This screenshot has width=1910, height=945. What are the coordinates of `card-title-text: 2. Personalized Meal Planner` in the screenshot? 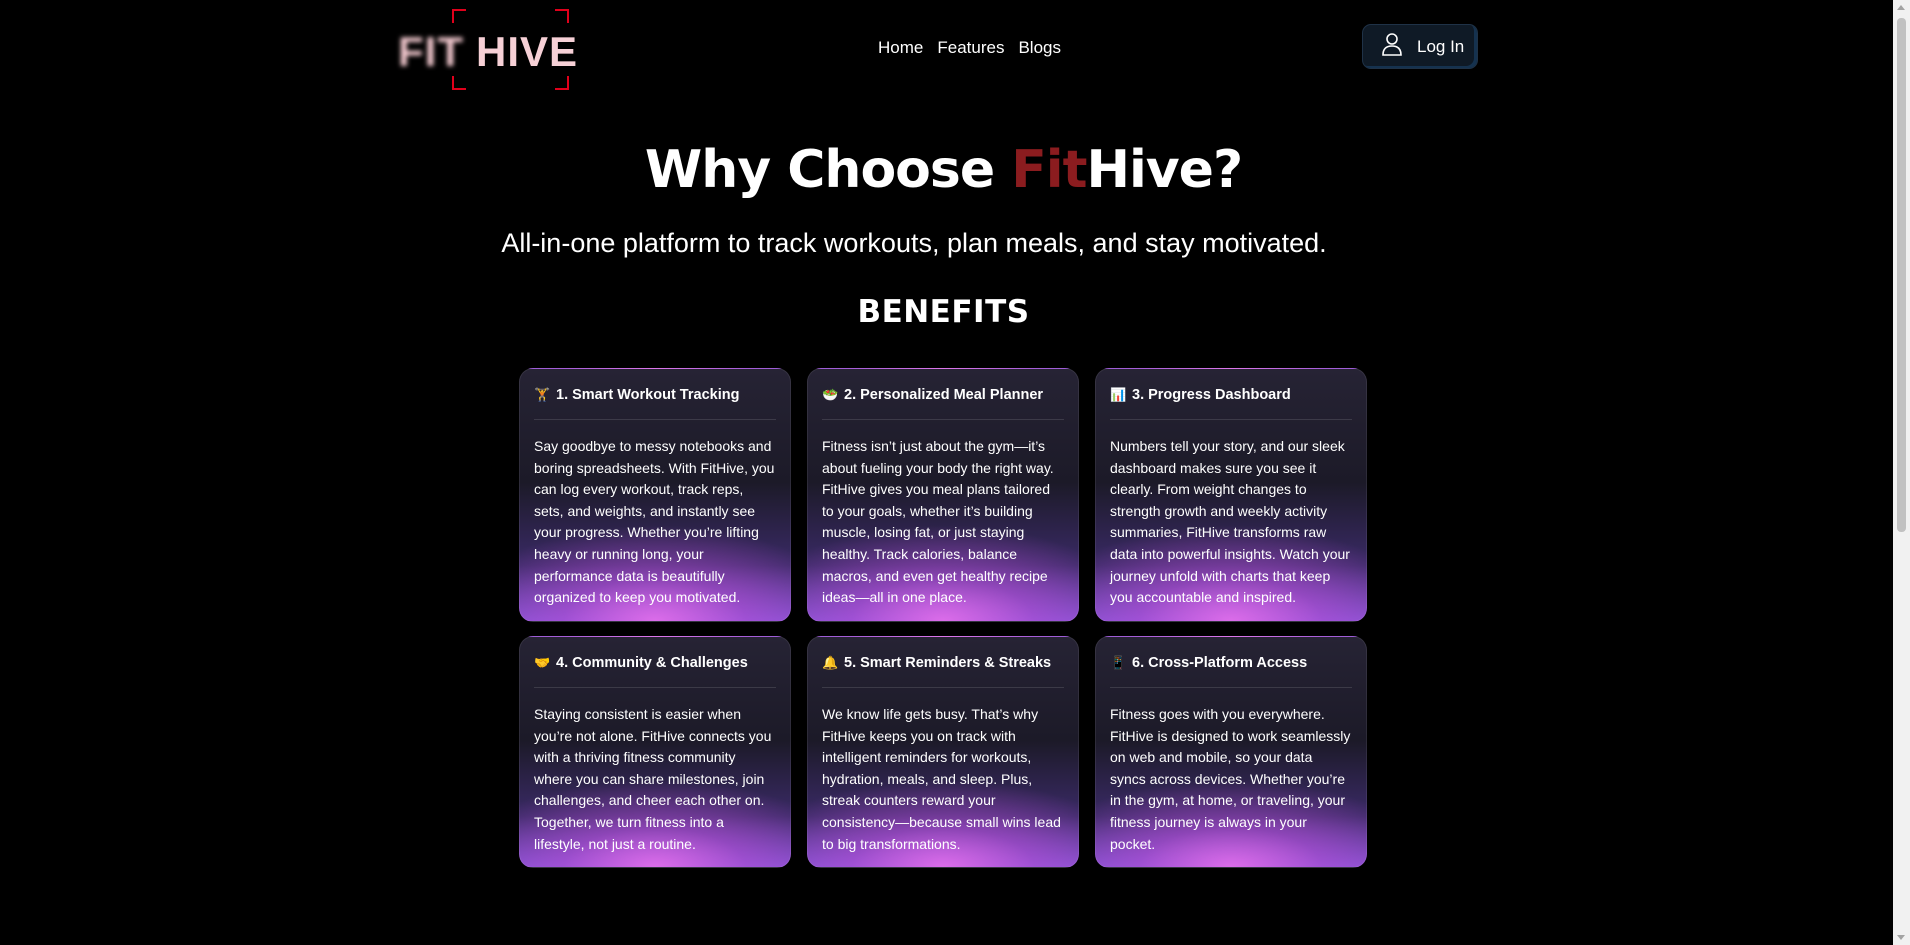 It's located at (944, 395).